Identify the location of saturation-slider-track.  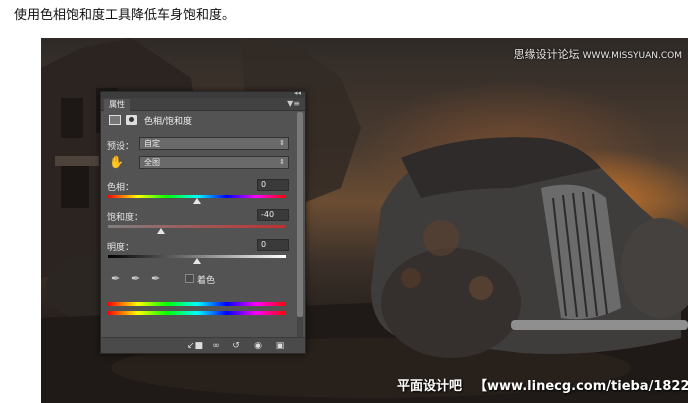
(197, 226).